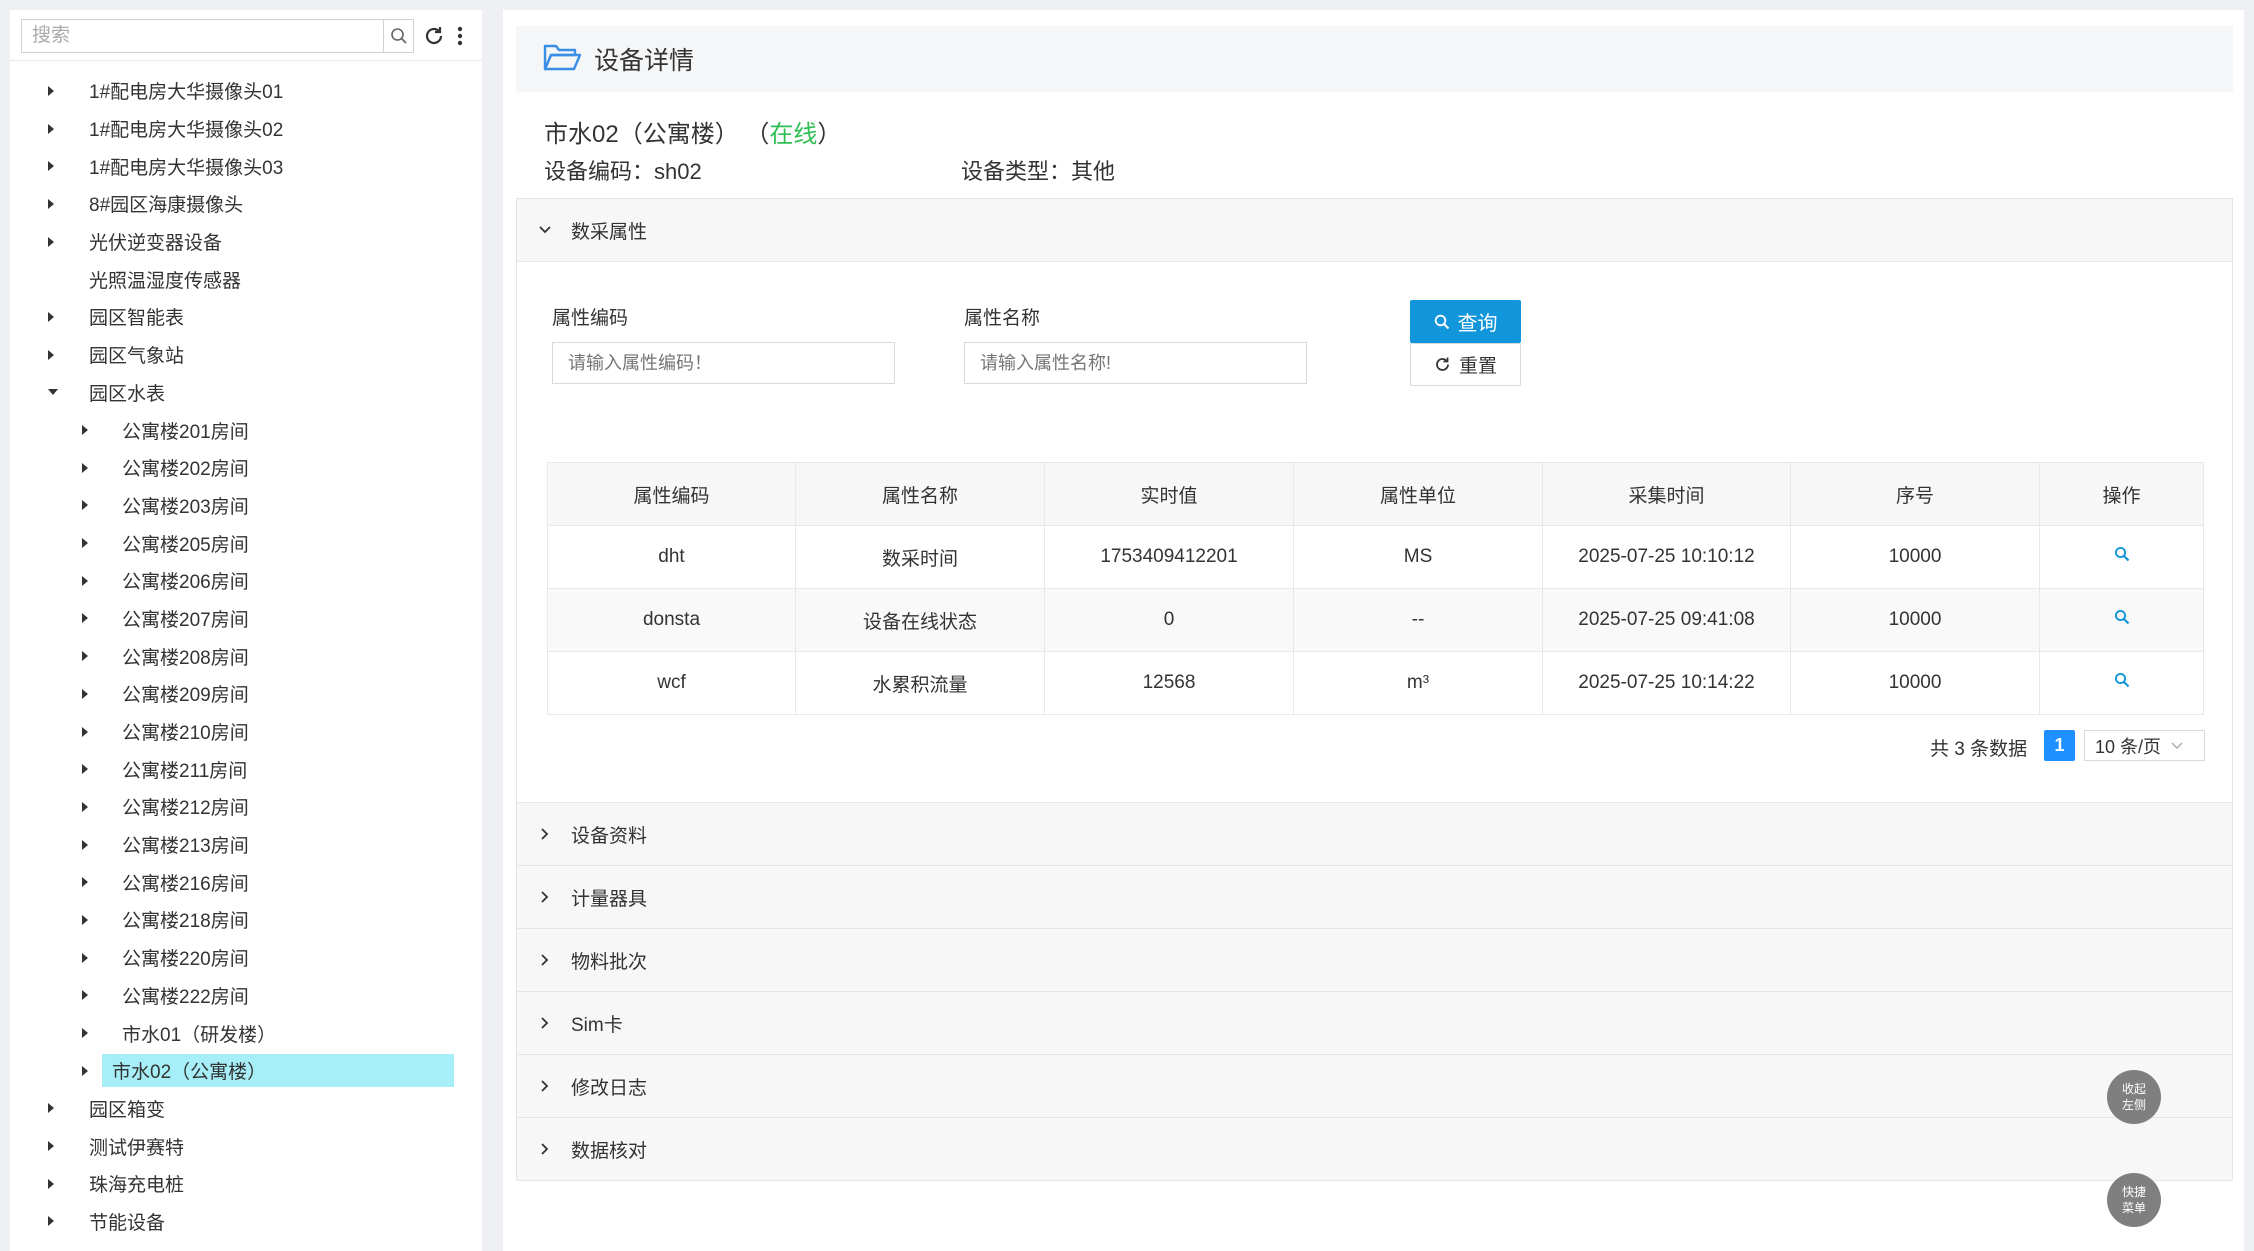  Describe the element at coordinates (165, 279) in the screenshot. I see `tree-node-label: 光照温湿度传感器` at that location.